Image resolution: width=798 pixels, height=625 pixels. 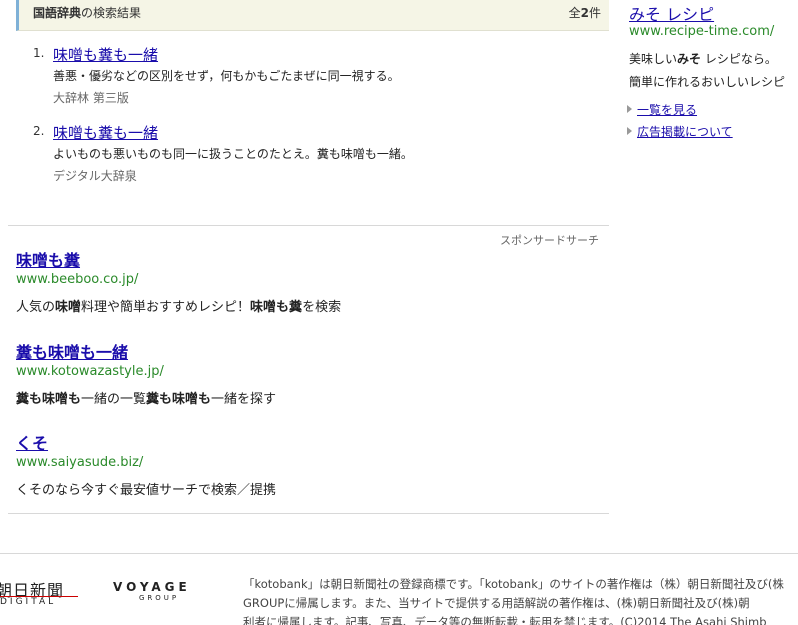 I want to click on ad-placement-label: 広告掲載について, so click(x=685, y=132).